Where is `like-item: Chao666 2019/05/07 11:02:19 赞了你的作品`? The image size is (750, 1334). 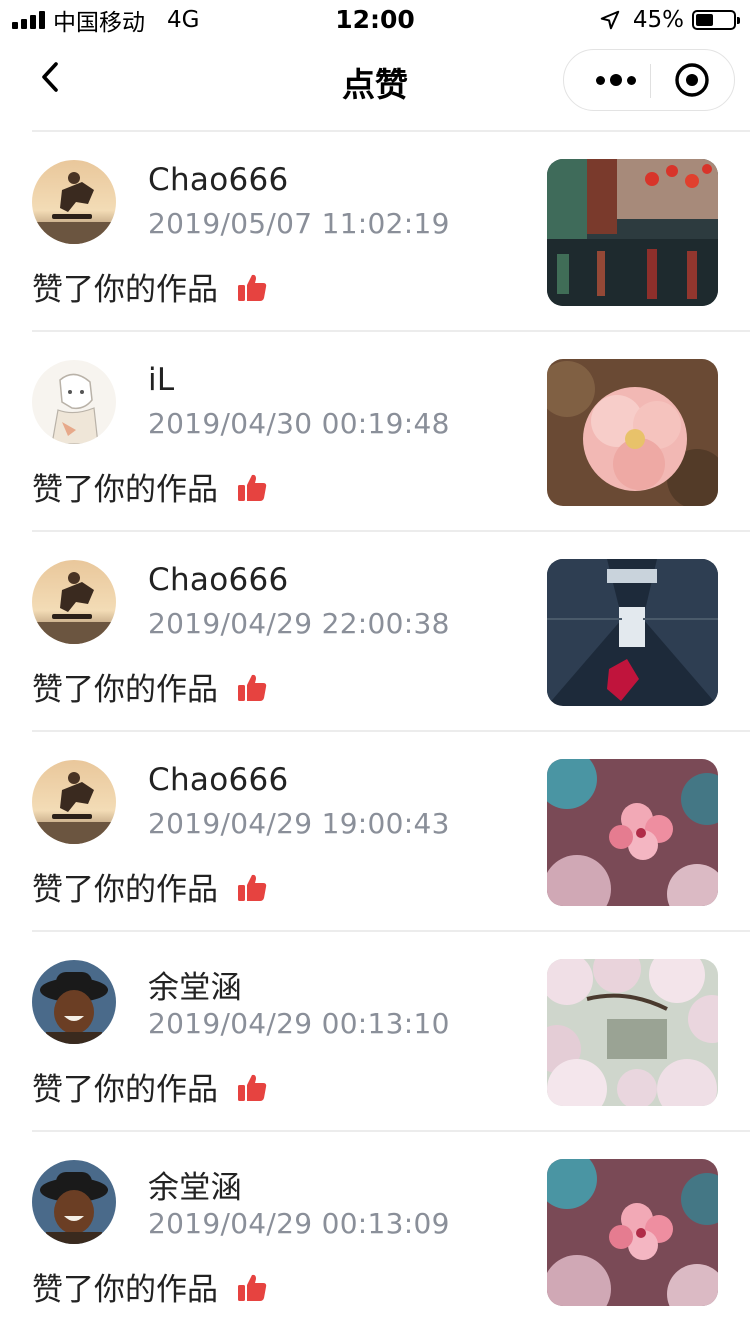 like-item: Chao666 2019/05/07 11:02:19 赞了你的作品 is located at coordinates (375, 232).